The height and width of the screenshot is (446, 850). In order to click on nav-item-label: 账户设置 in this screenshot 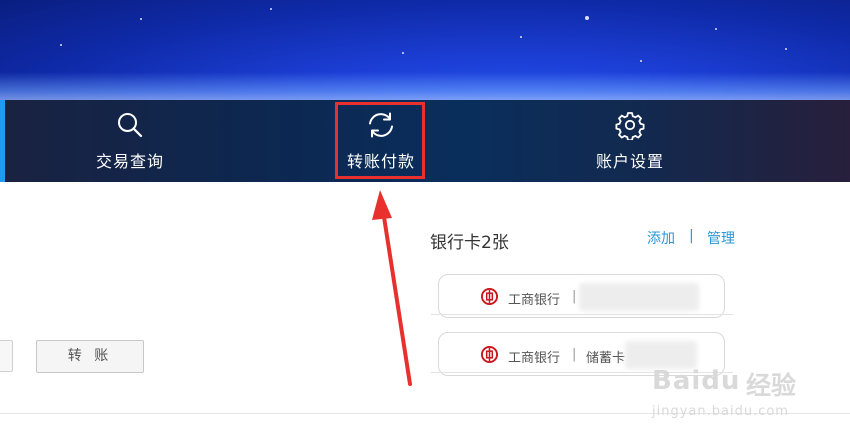, I will do `click(629, 161)`.